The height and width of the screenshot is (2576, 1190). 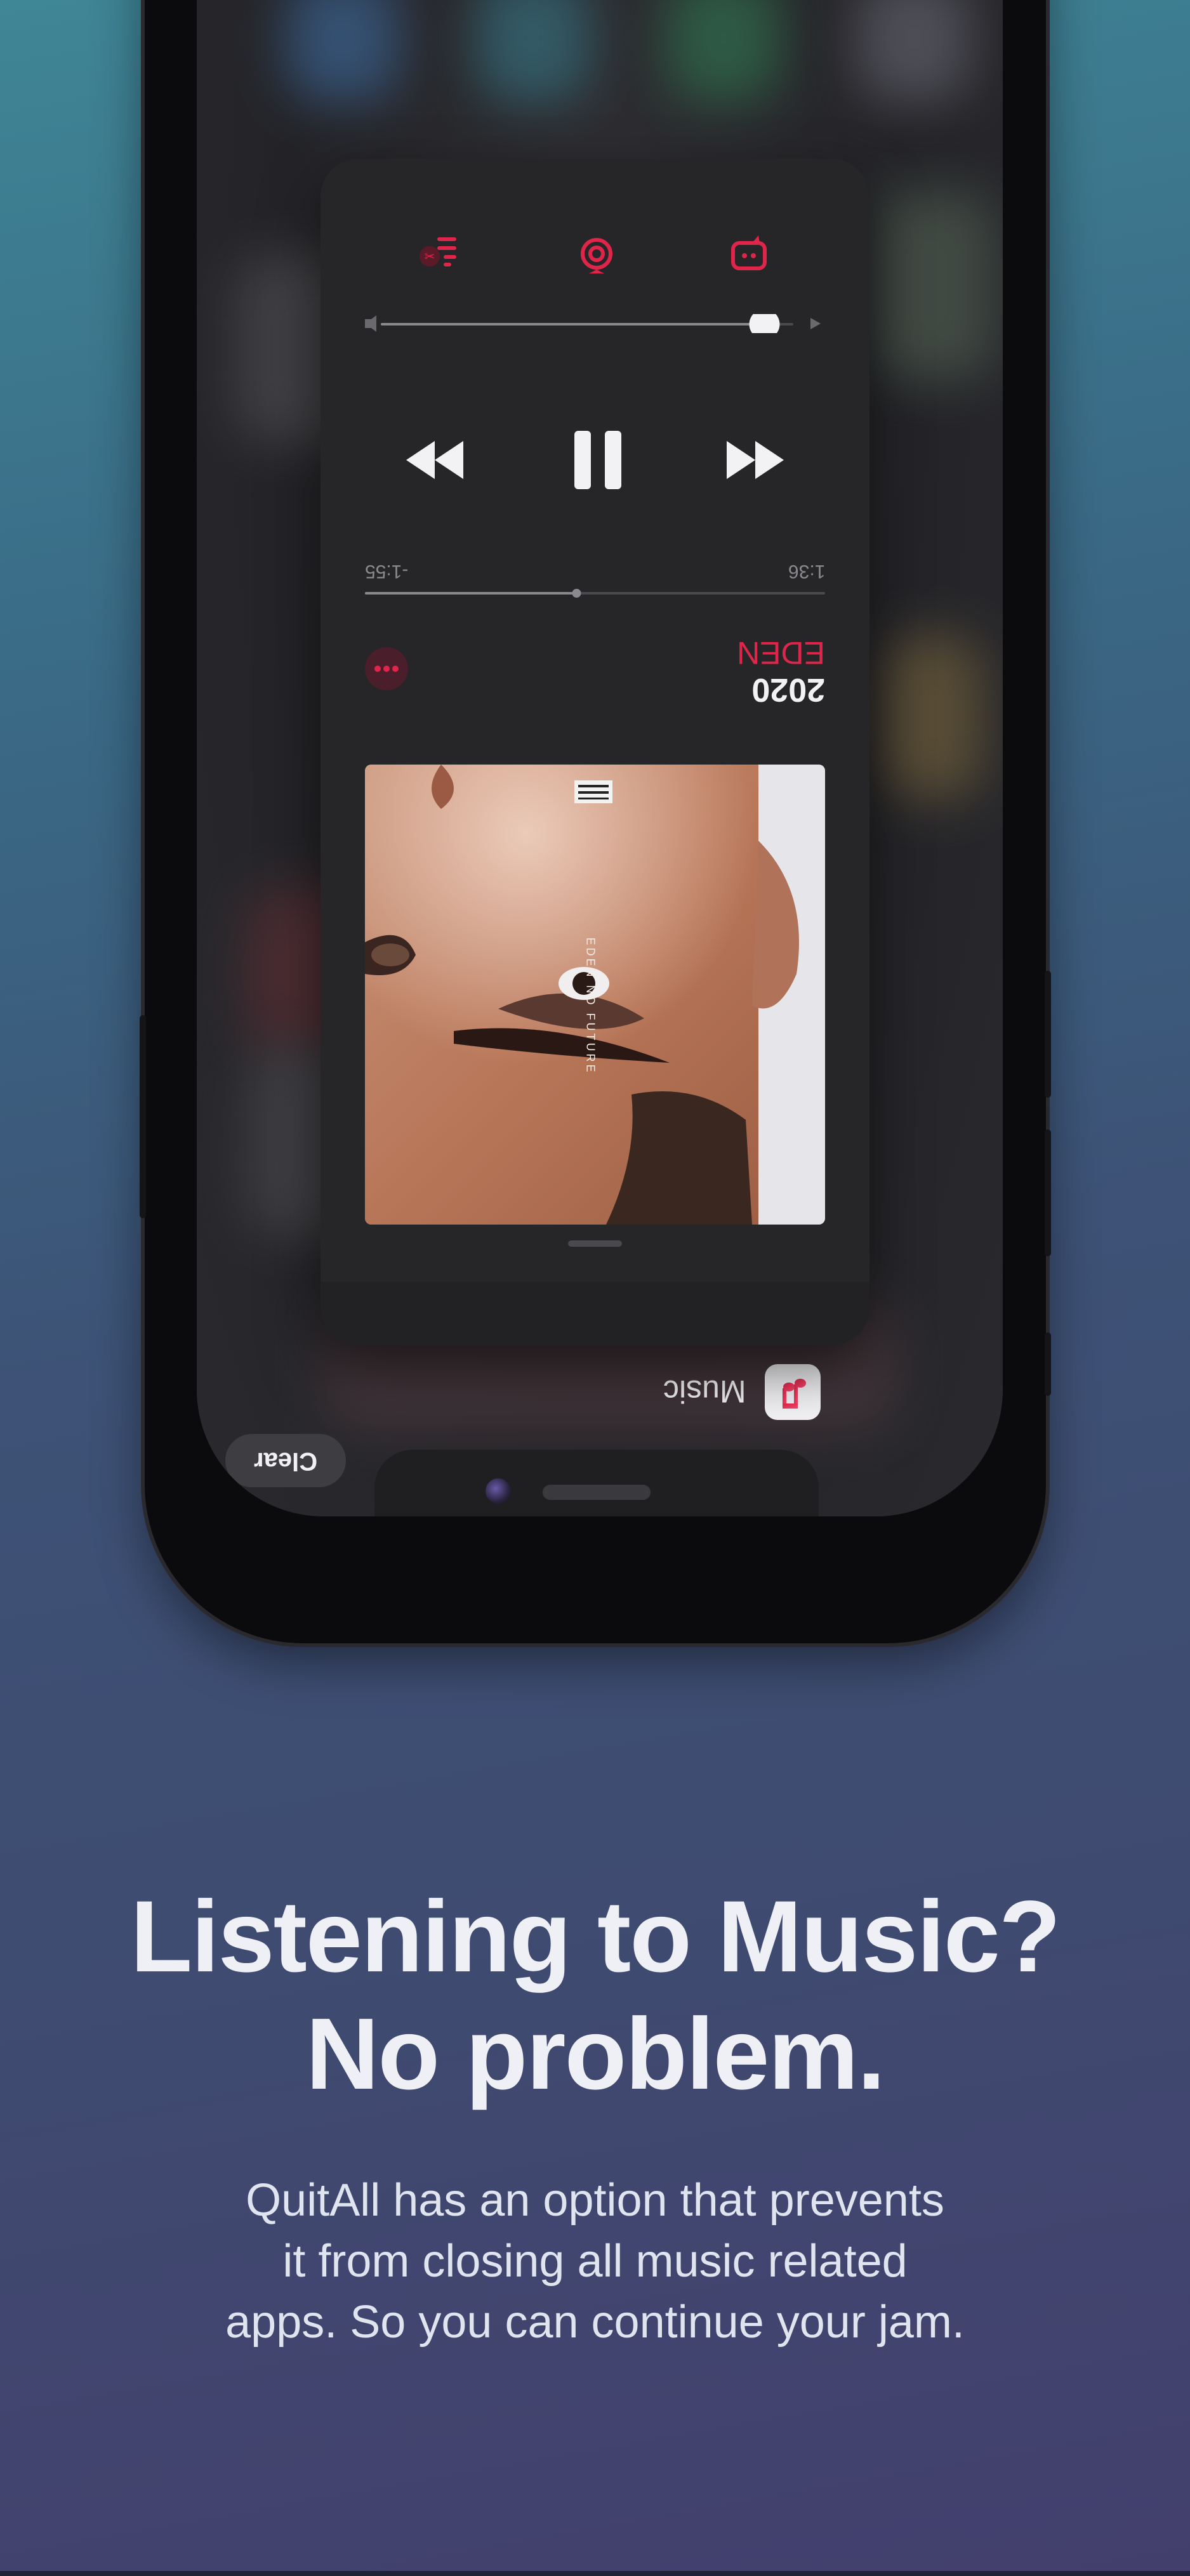 I want to click on volume-knob, so click(x=765, y=324).